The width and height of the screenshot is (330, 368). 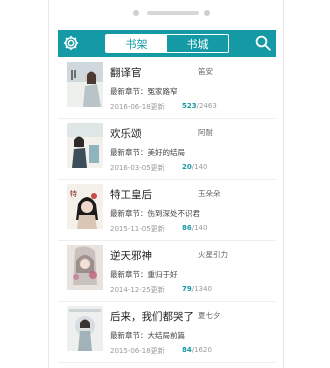 I want to click on update-date: 2016-03-05更新, so click(x=137, y=168).